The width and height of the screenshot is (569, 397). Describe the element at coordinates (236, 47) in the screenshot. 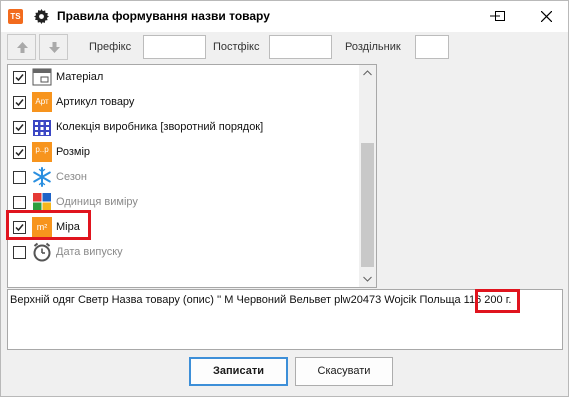

I see `postfix-label: Постфікс` at that location.